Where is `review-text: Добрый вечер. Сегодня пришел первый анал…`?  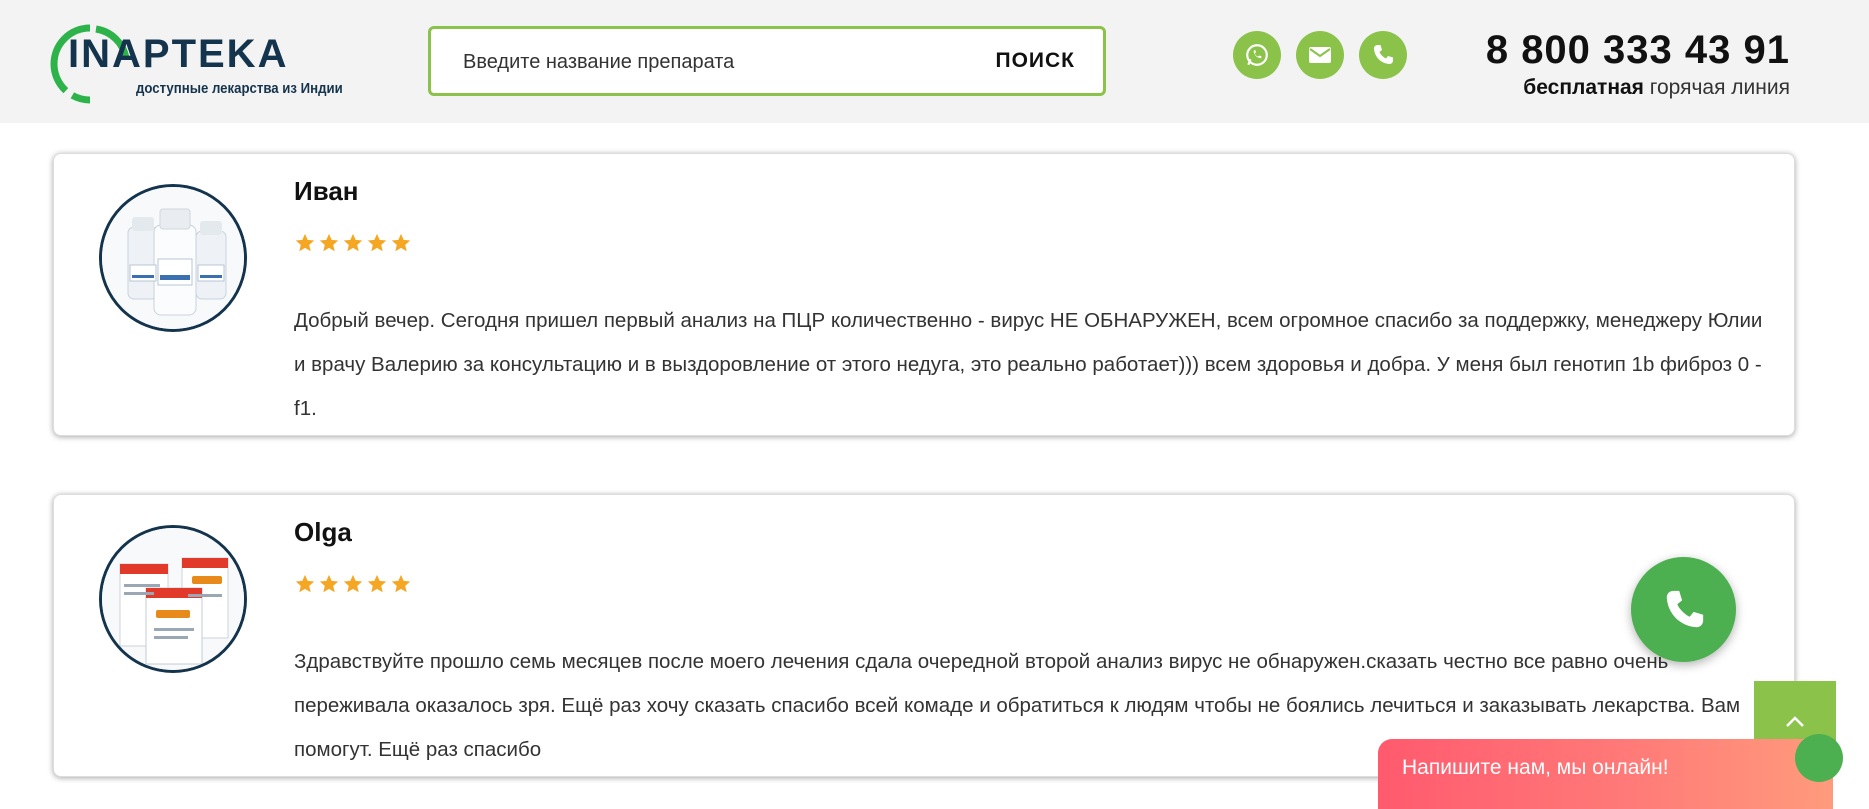 review-text: Добрый вечер. Сегодня пришел первый анал… is located at coordinates (1028, 364).